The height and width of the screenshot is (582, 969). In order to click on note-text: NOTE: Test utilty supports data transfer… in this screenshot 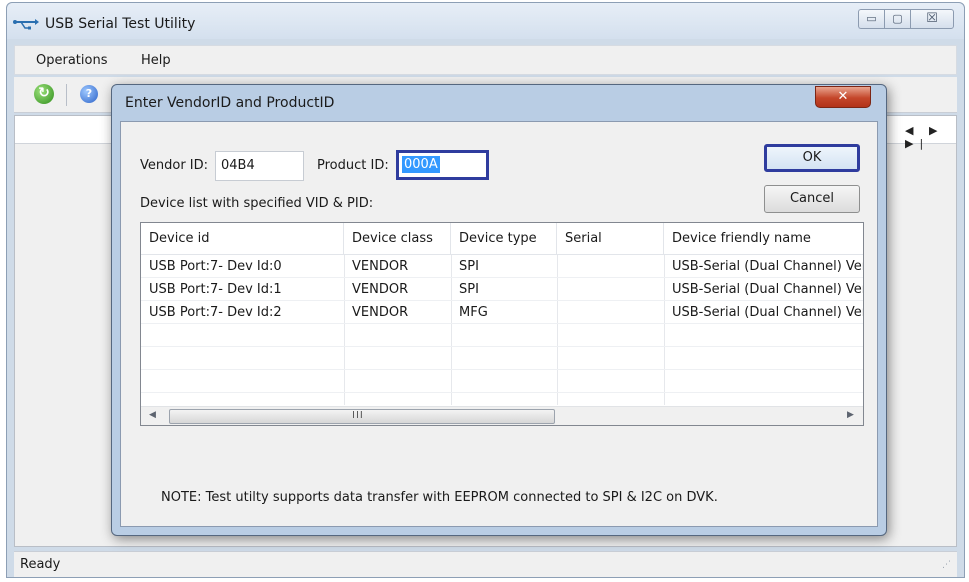, I will do `click(439, 497)`.